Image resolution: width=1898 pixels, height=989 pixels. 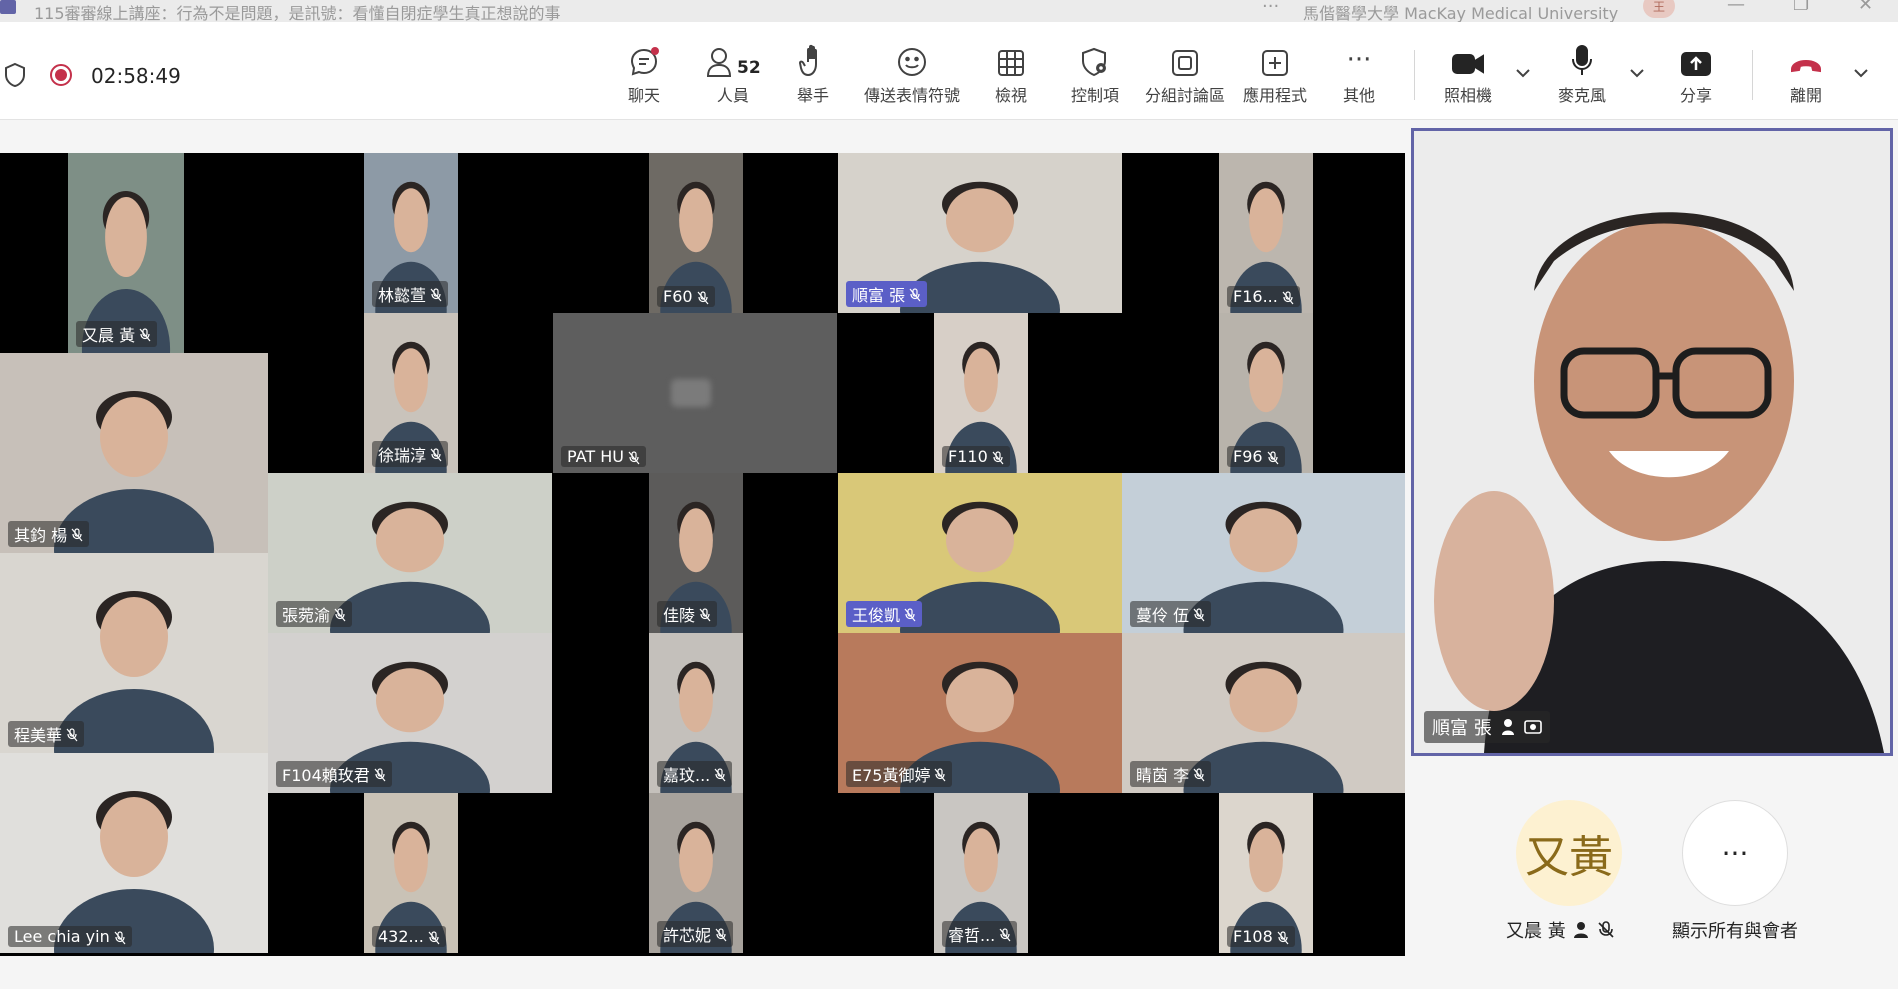 I want to click on participant-name-tag: 林懿萱, so click(x=410, y=294).